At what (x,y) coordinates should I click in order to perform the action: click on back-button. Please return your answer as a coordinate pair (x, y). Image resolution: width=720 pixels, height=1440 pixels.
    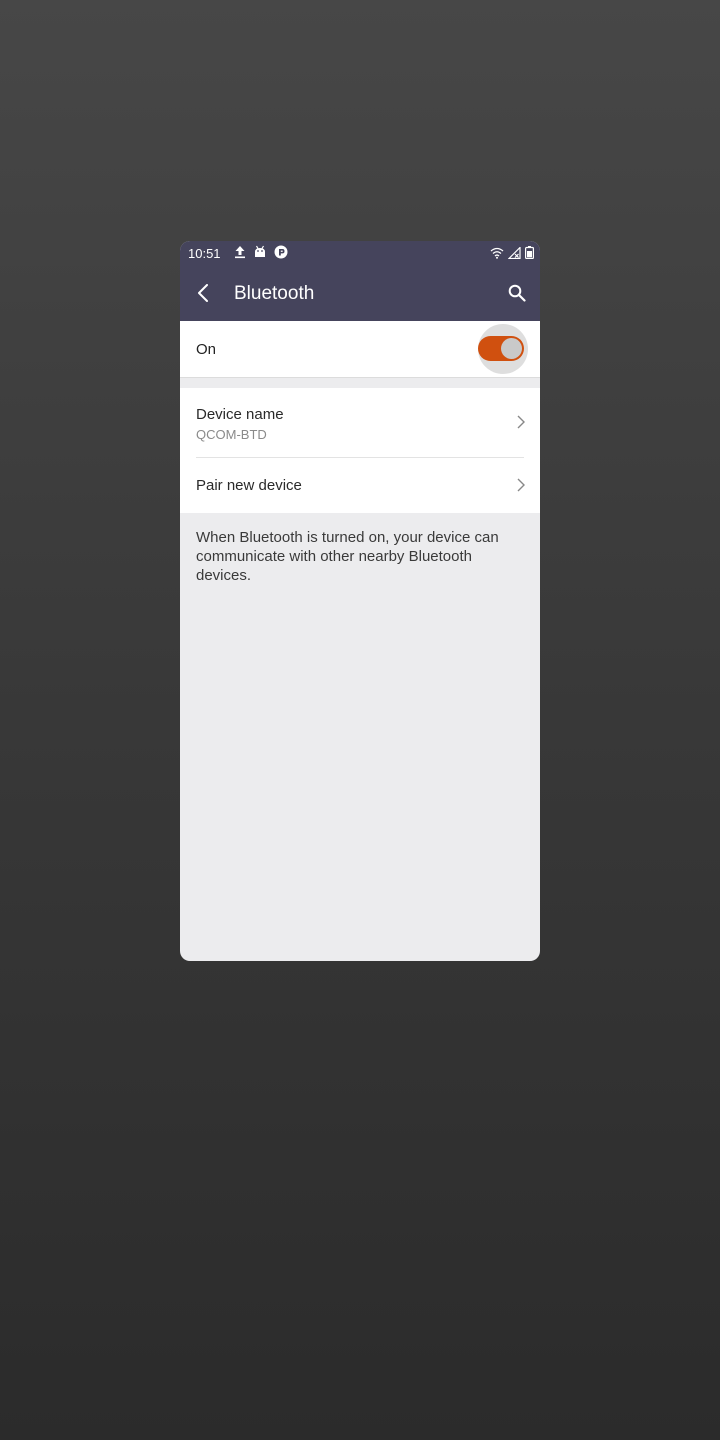
    Looking at the image, I should click on (203, 293).